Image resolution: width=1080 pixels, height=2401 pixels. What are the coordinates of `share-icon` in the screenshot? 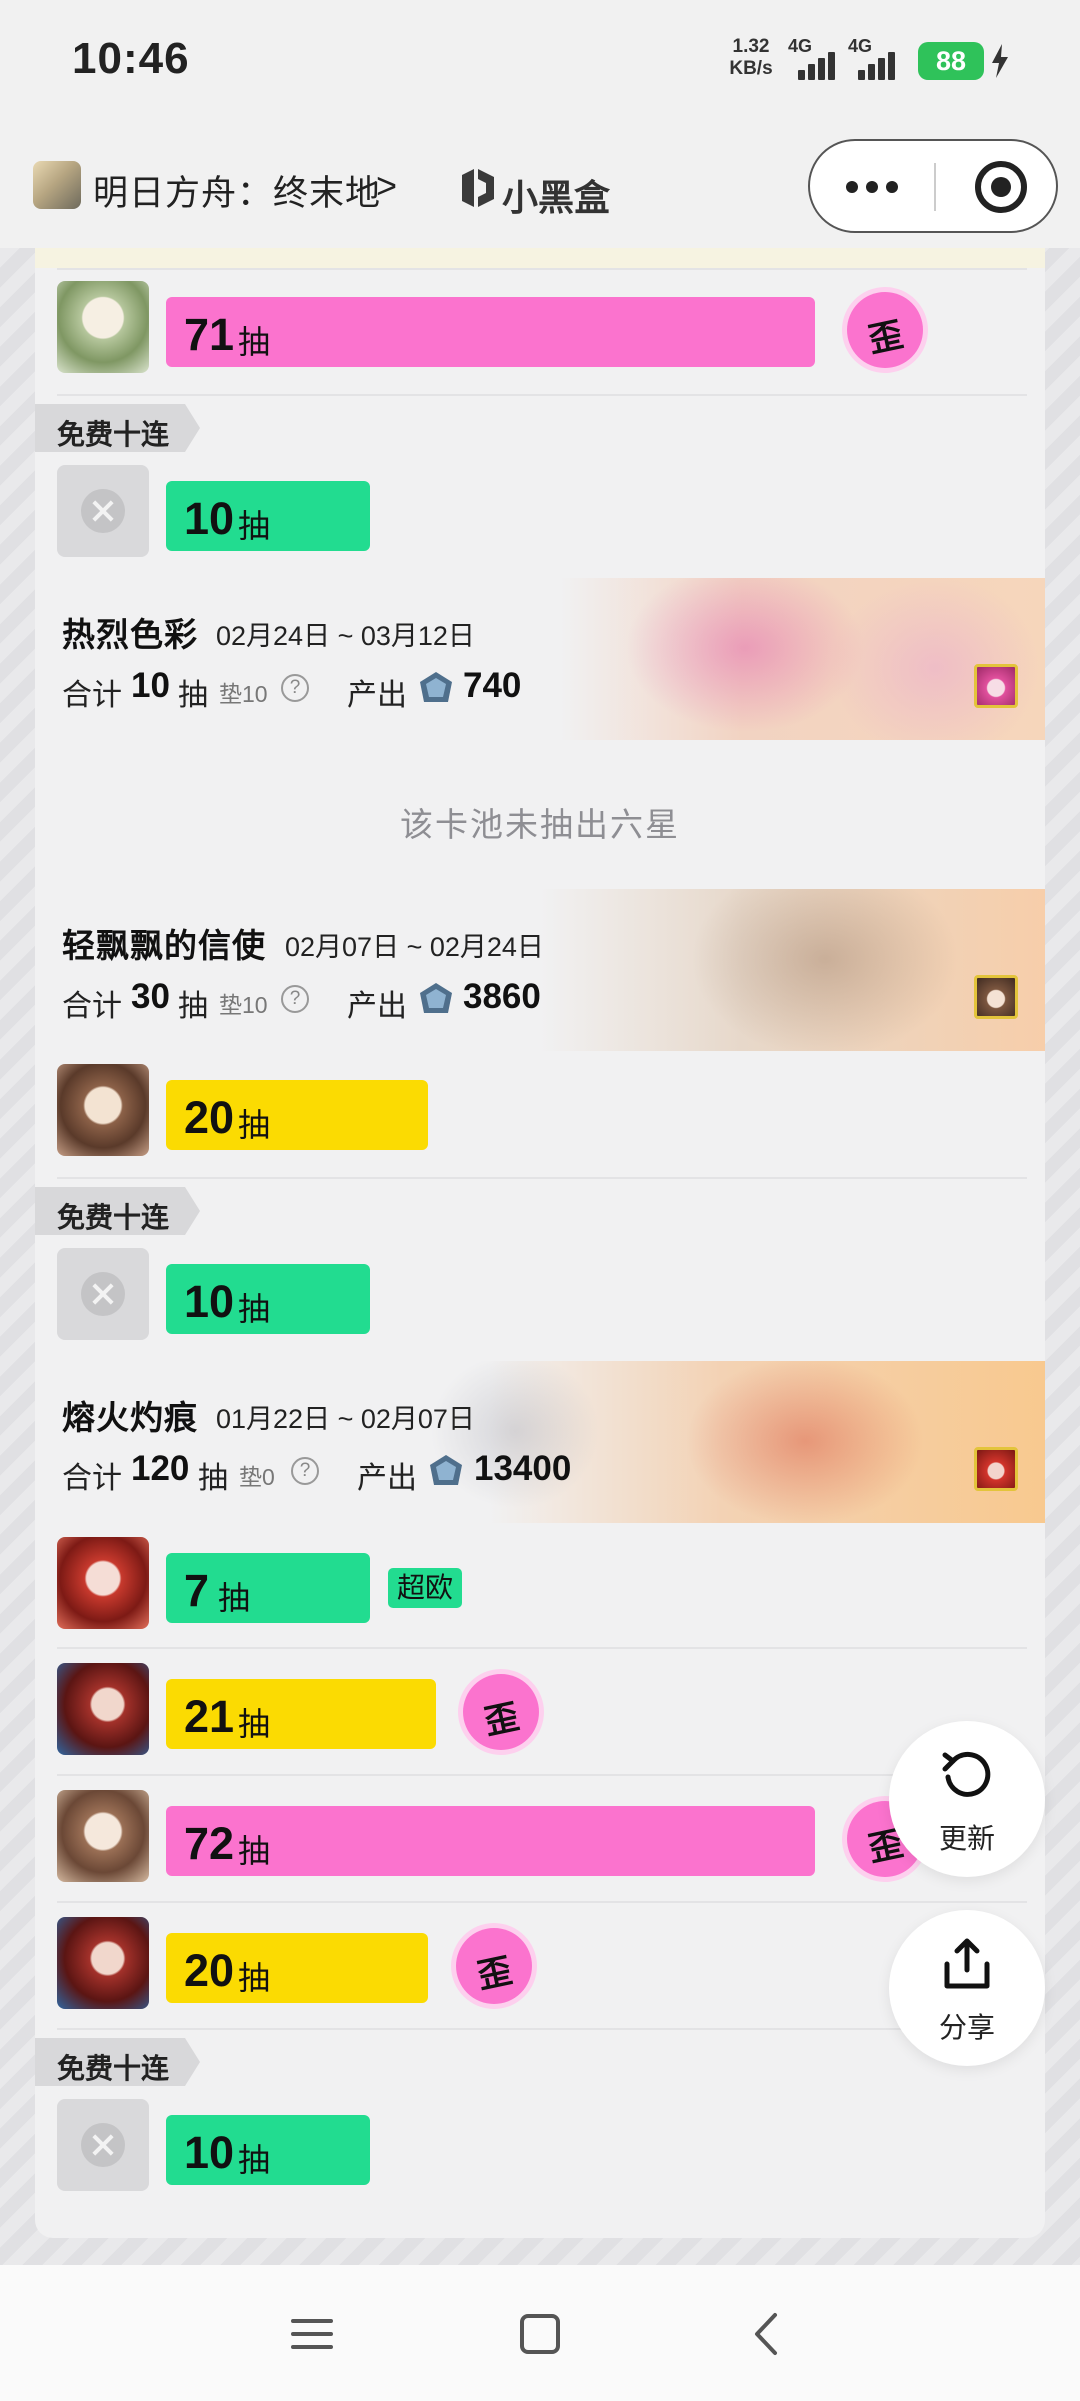 It's located at (967, 1963).